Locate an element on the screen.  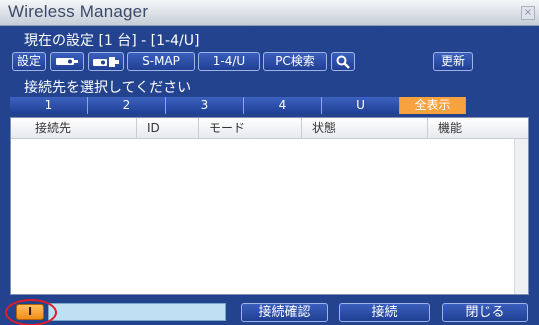
column-id: ID is located at coordinates (167, 128).